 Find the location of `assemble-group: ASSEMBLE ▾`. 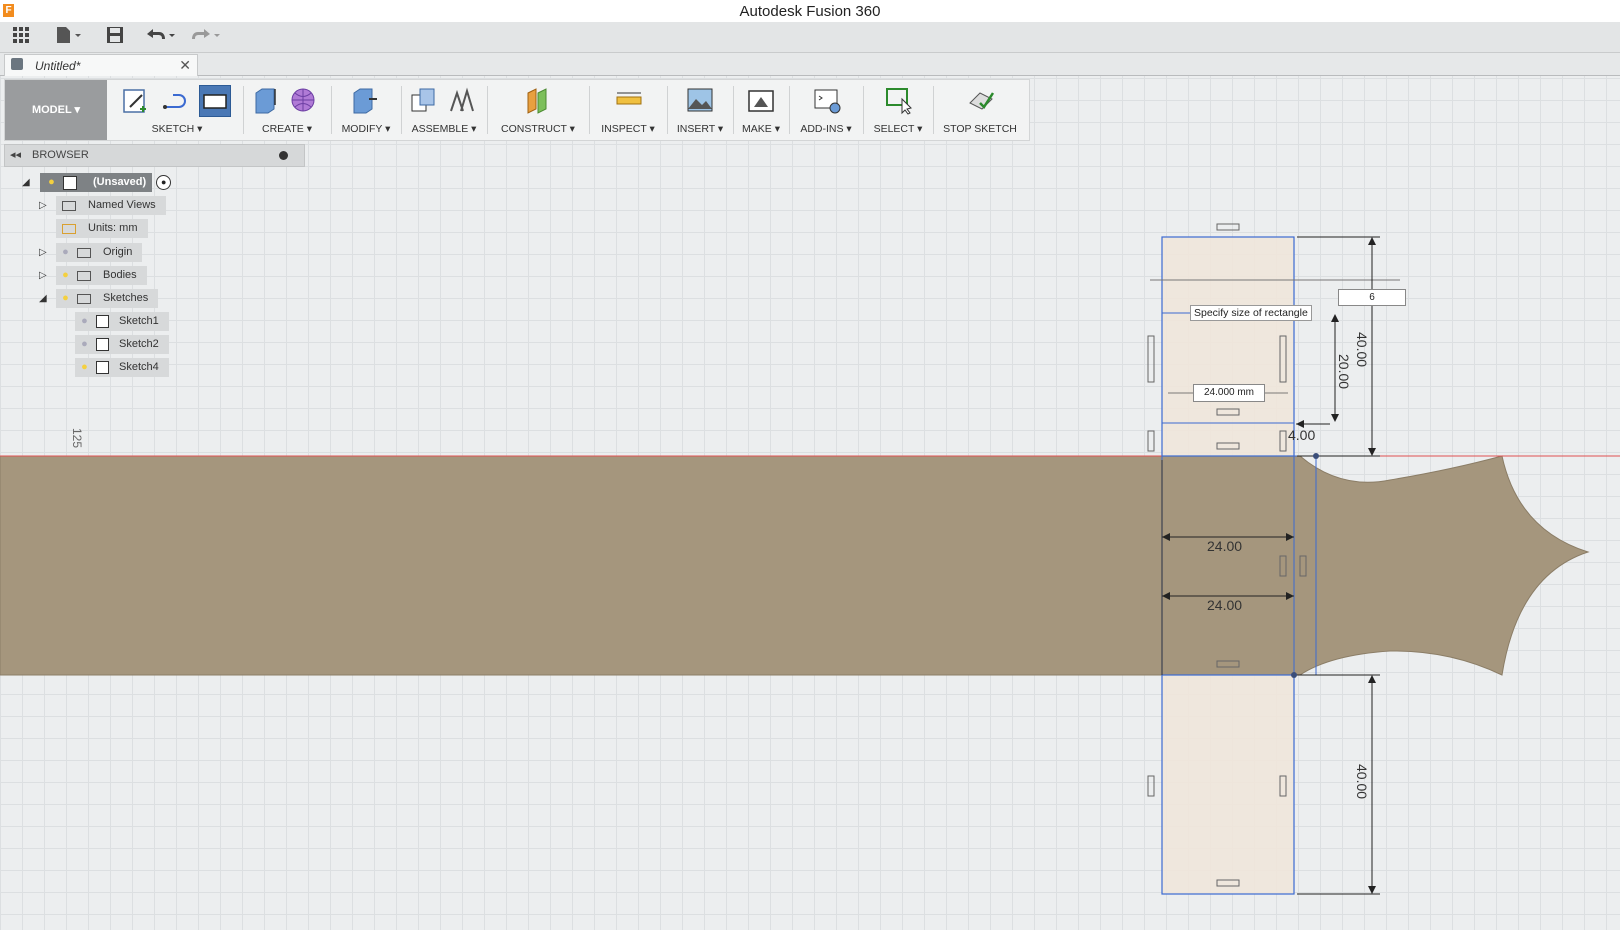

assemble-group: ASSEMBLE ▾ is located at coordinates (444, 110).